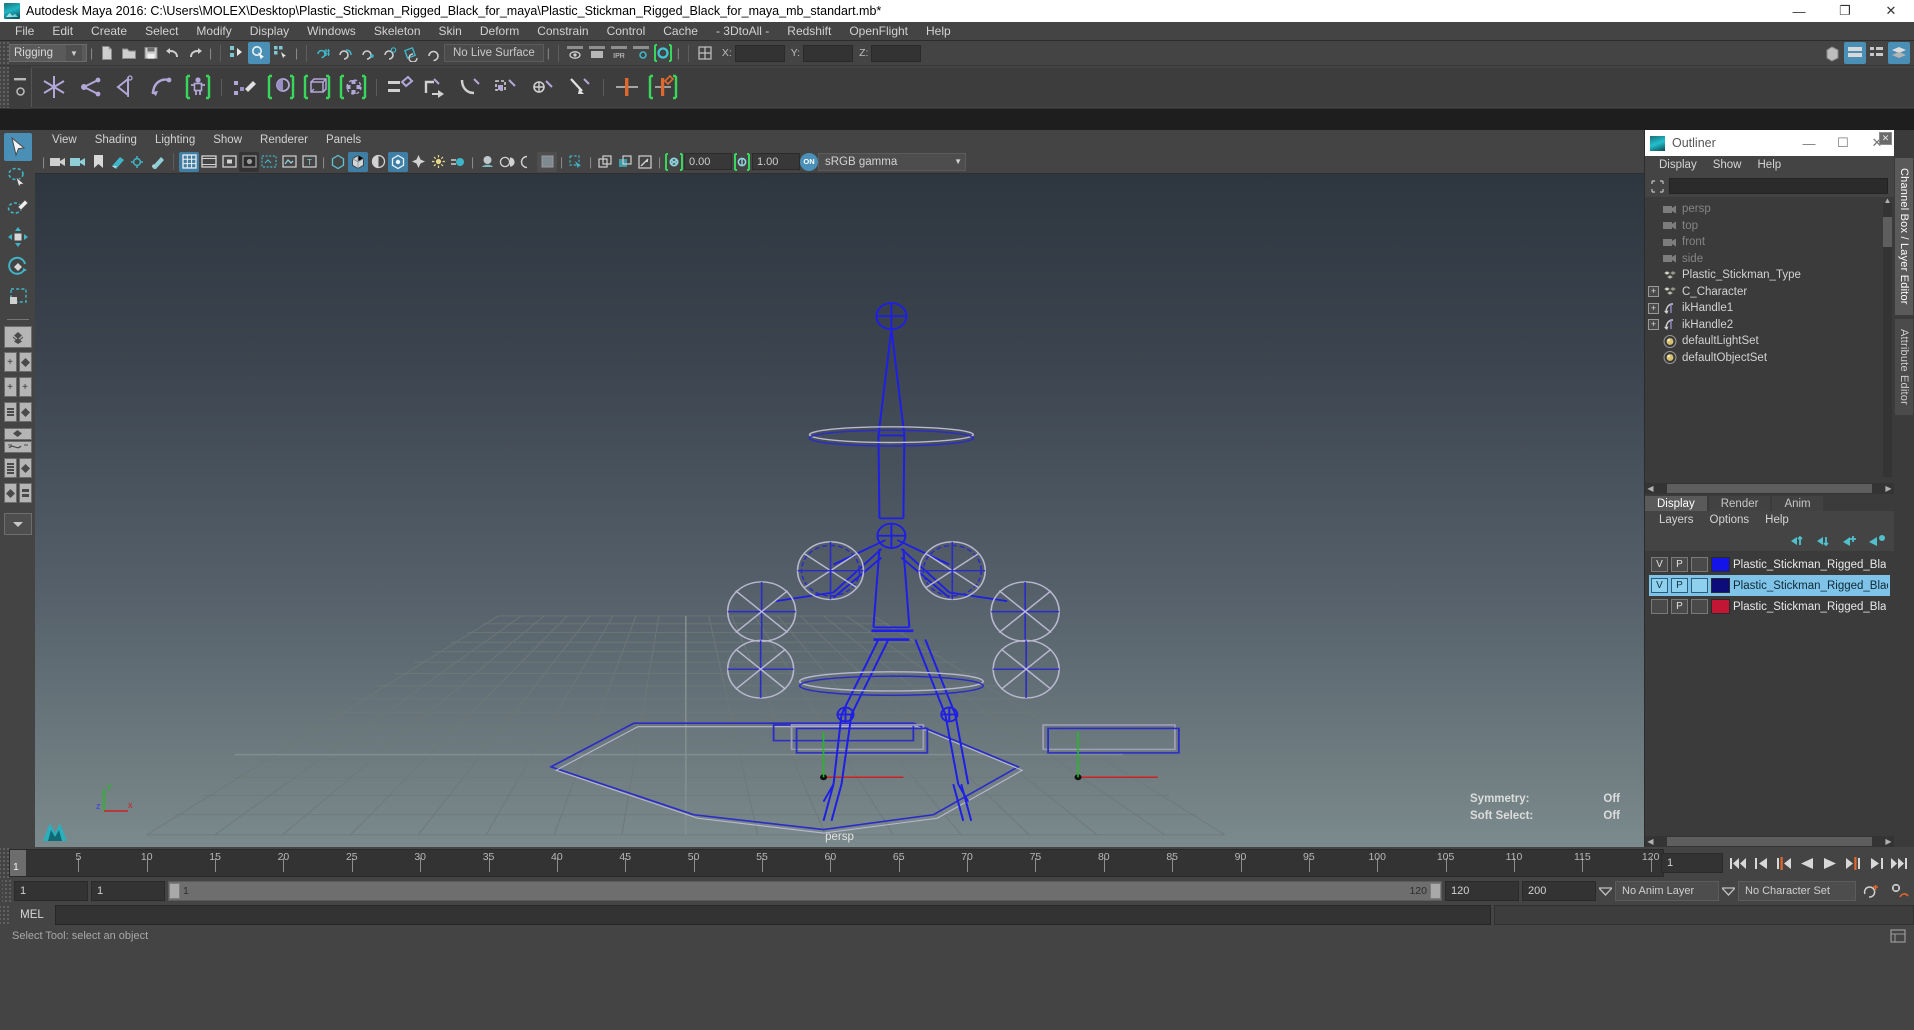 Image resolution: width=1914 pixels, height=1030 pixels. Describe the element at coordinates (776, 161) in the screenshot. I see `gamma-value-input: 1.00` at that location.